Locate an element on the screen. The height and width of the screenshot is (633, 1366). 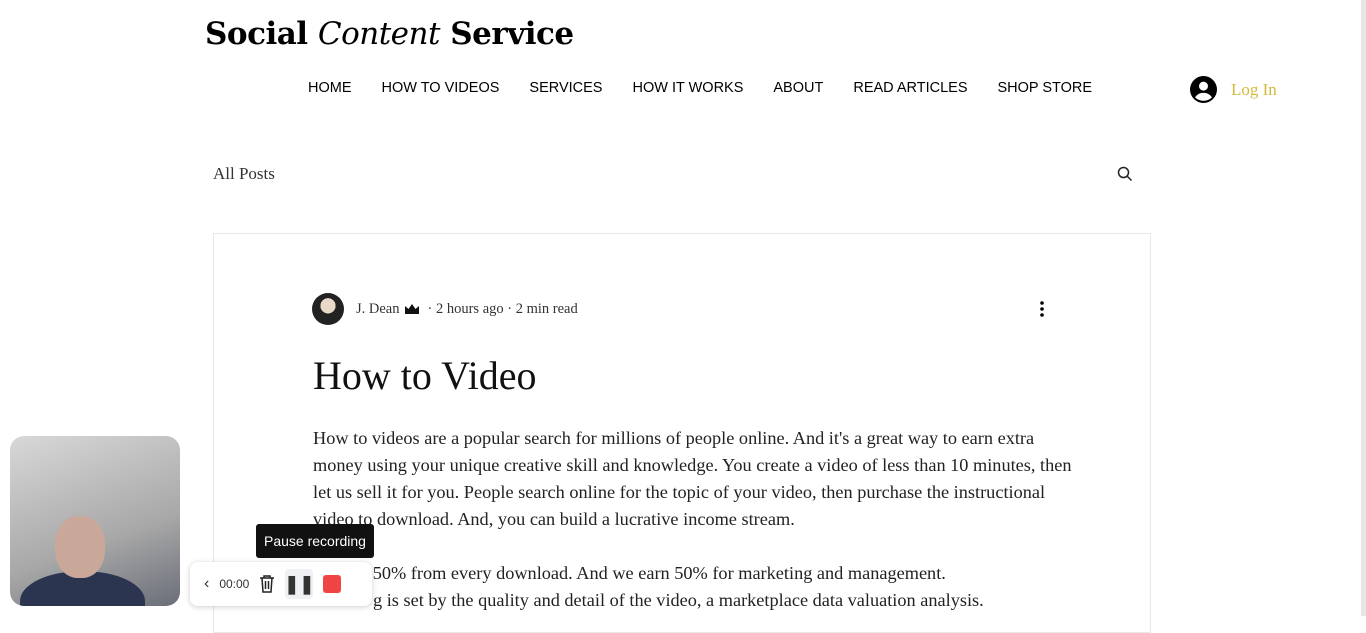
nav-about: ABOUT is located at coordinates (798, 88).